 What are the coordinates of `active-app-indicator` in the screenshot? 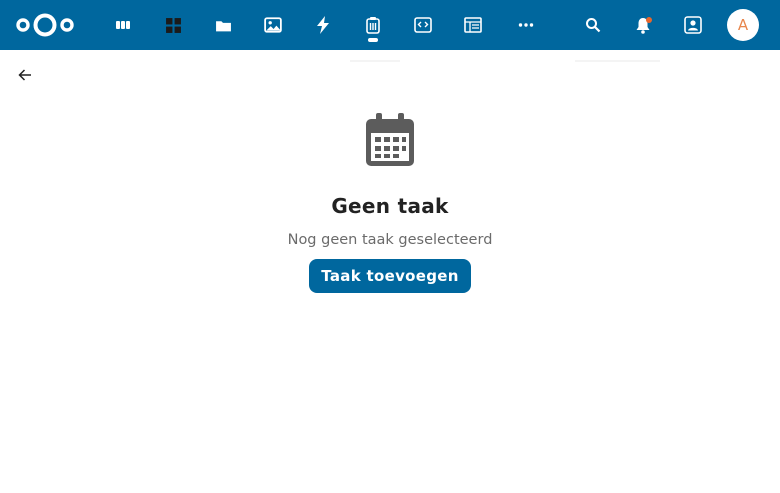 It's located at (373, 40).